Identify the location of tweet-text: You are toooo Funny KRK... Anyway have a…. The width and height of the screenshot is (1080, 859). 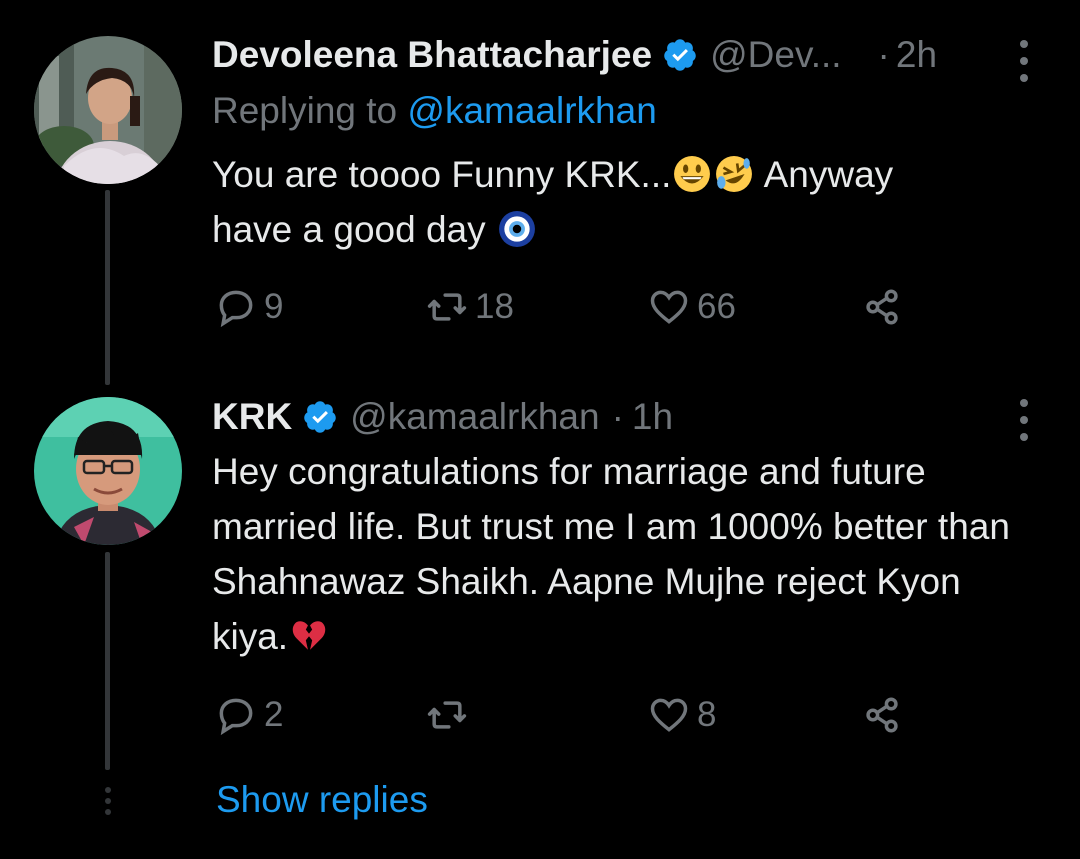
(627, 202).